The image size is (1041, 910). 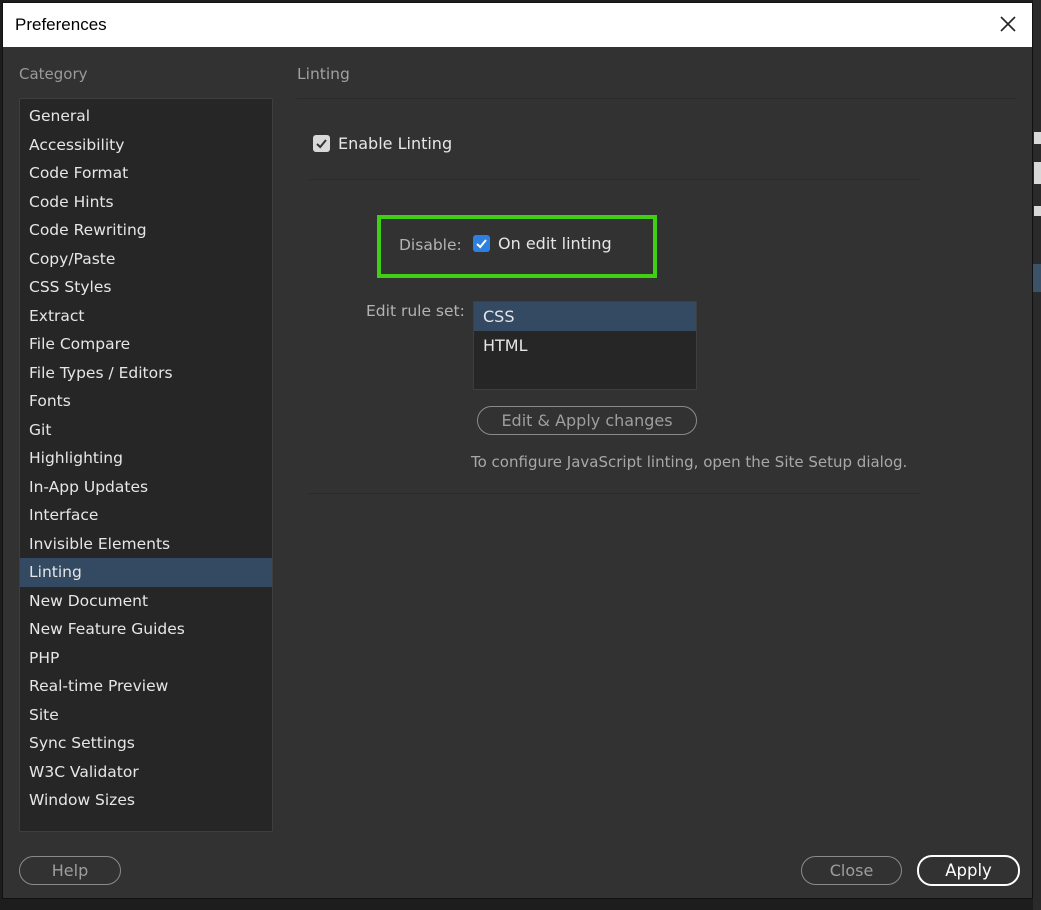 I want to click on background-app-strip, so click(x=1037, y=455).